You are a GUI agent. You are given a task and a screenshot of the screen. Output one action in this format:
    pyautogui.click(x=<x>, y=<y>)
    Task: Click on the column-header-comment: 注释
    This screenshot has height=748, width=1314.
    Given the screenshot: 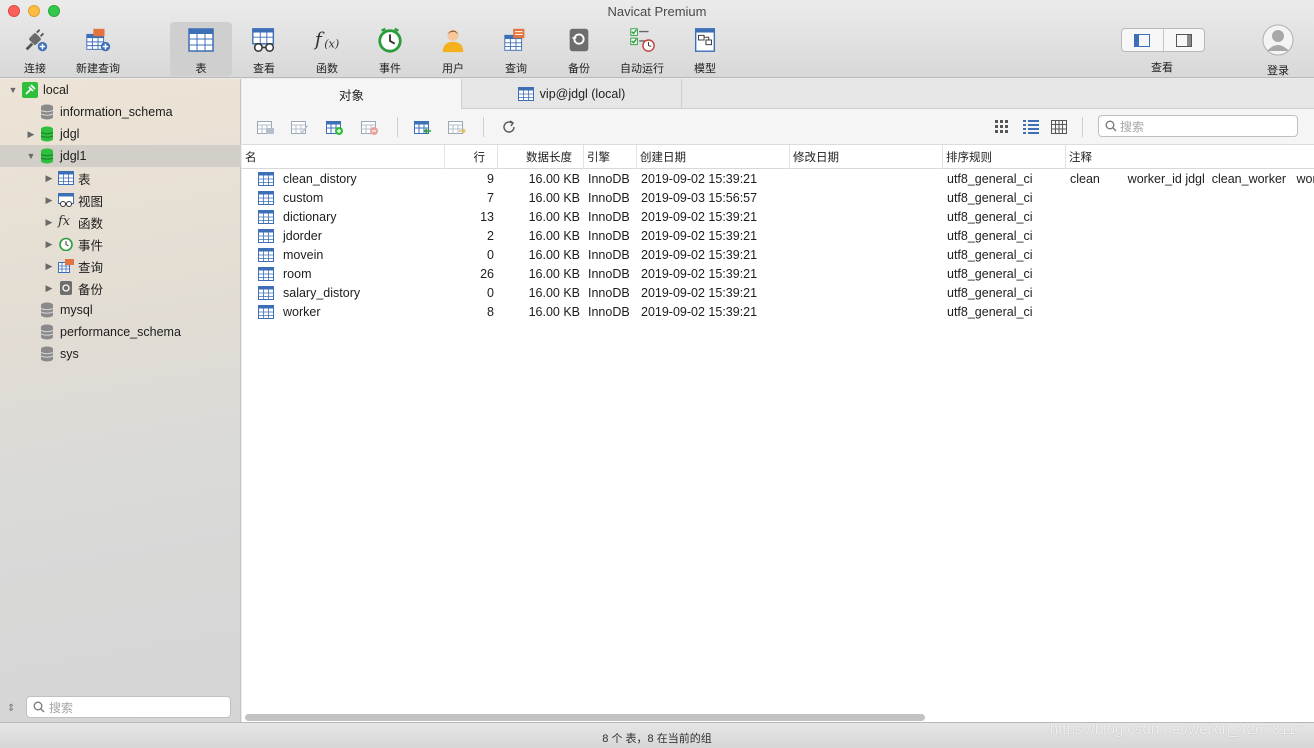 What is the action you would take?
    pyautogui.click(x=1190, y=157)
    